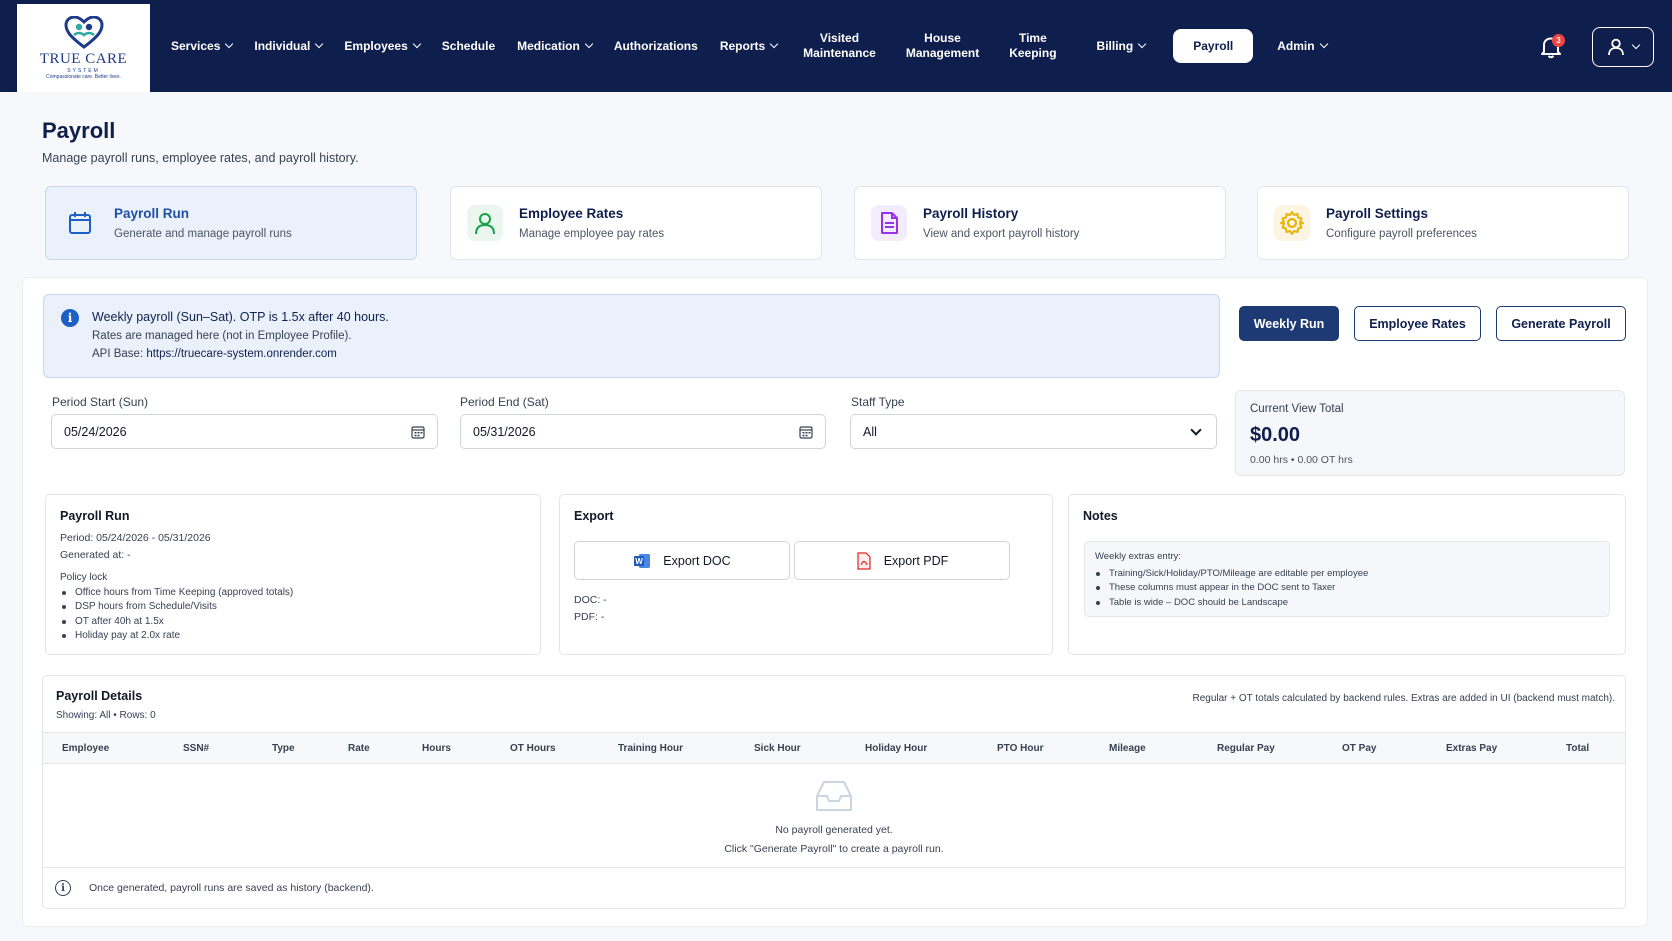  What do you see at coordinates (533, 748) in the screenshot?
I see `column-header: OT Hours` at bounding box center [533, 748].